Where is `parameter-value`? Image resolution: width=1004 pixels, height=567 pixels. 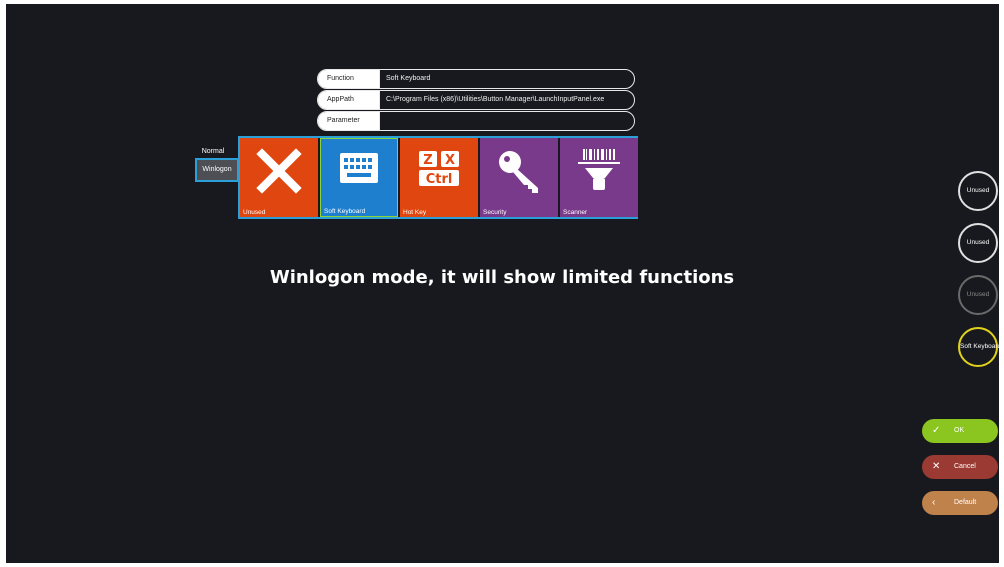 parameter-value is located at coordinates (507, 121).